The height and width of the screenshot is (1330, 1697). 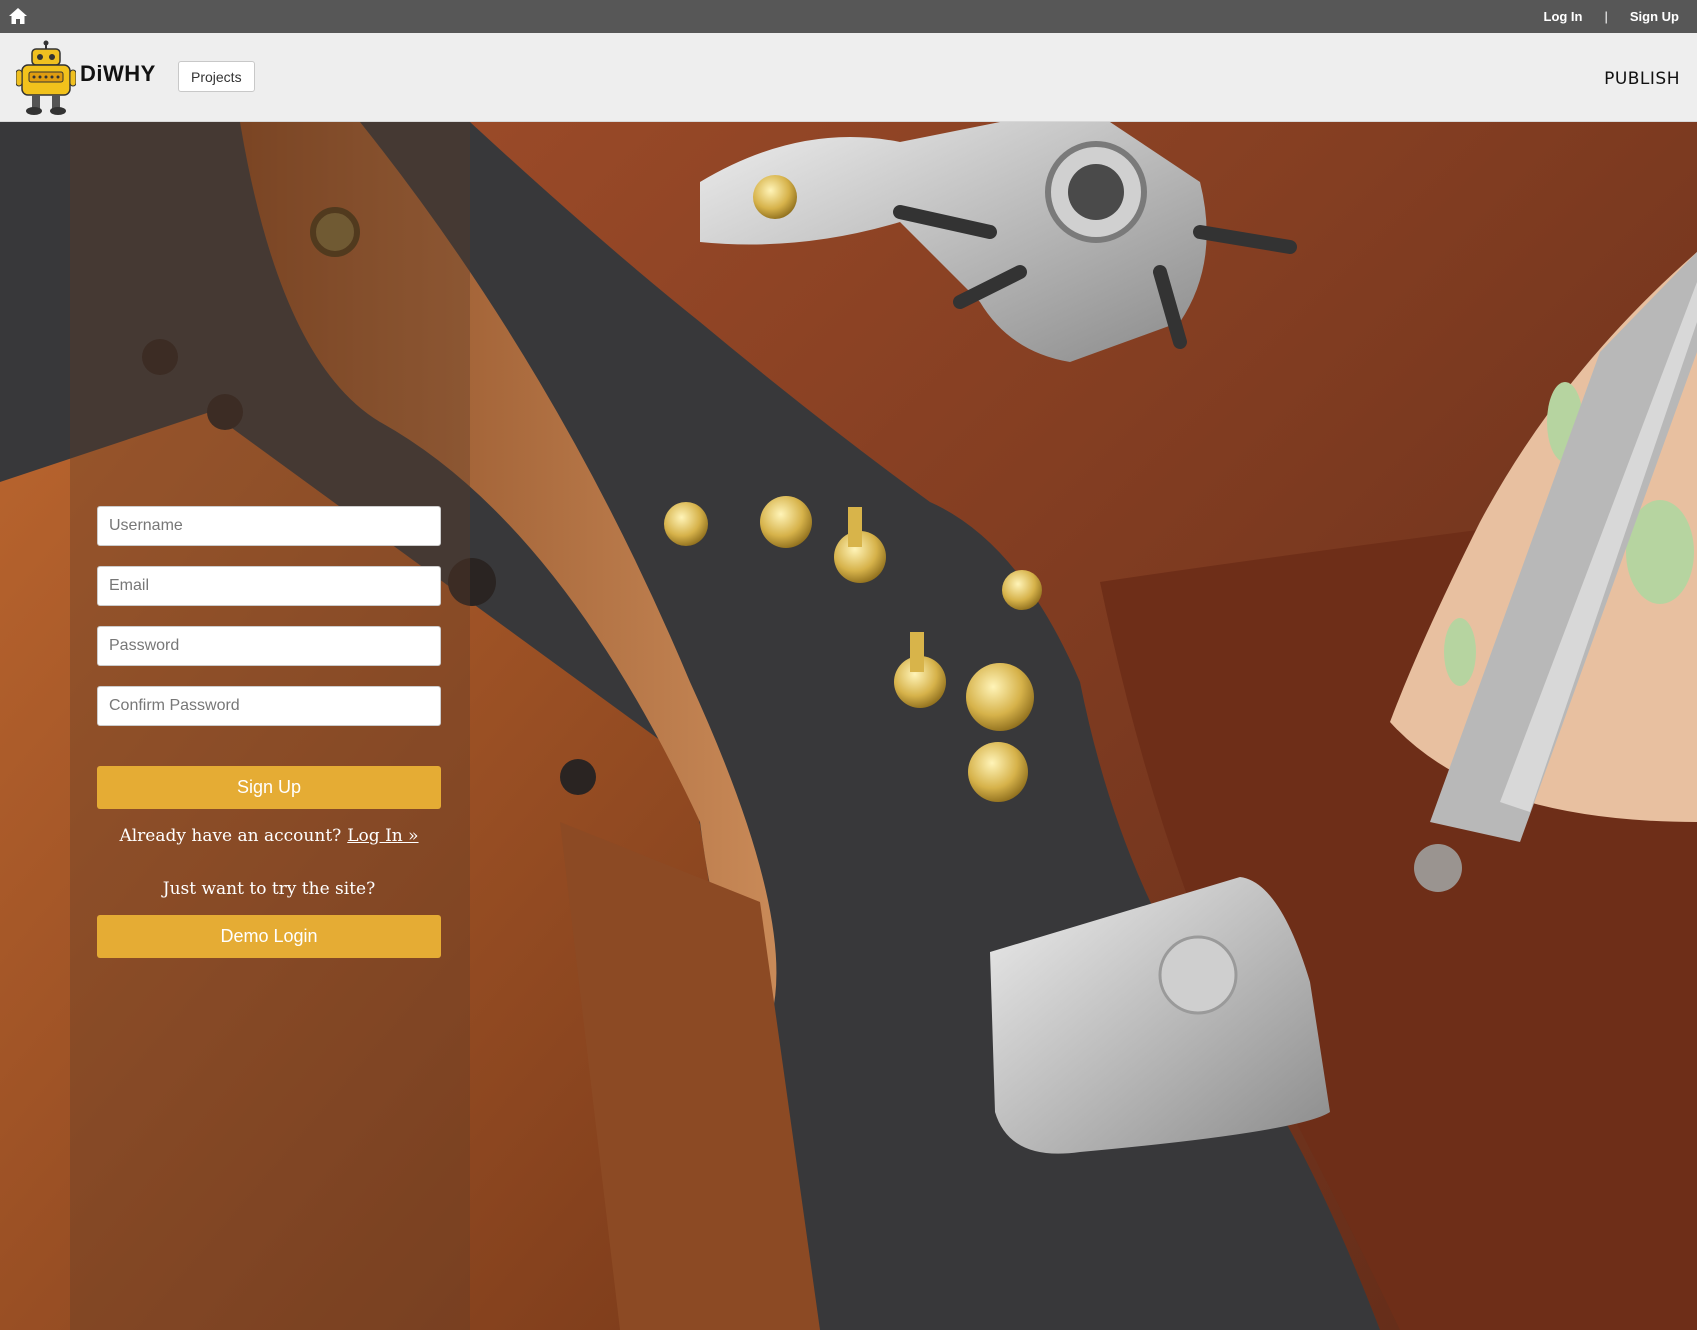 What do you see at coordinates (269, 586) in the screenshot?
I see `email-input` at bounding box center [269, 586].